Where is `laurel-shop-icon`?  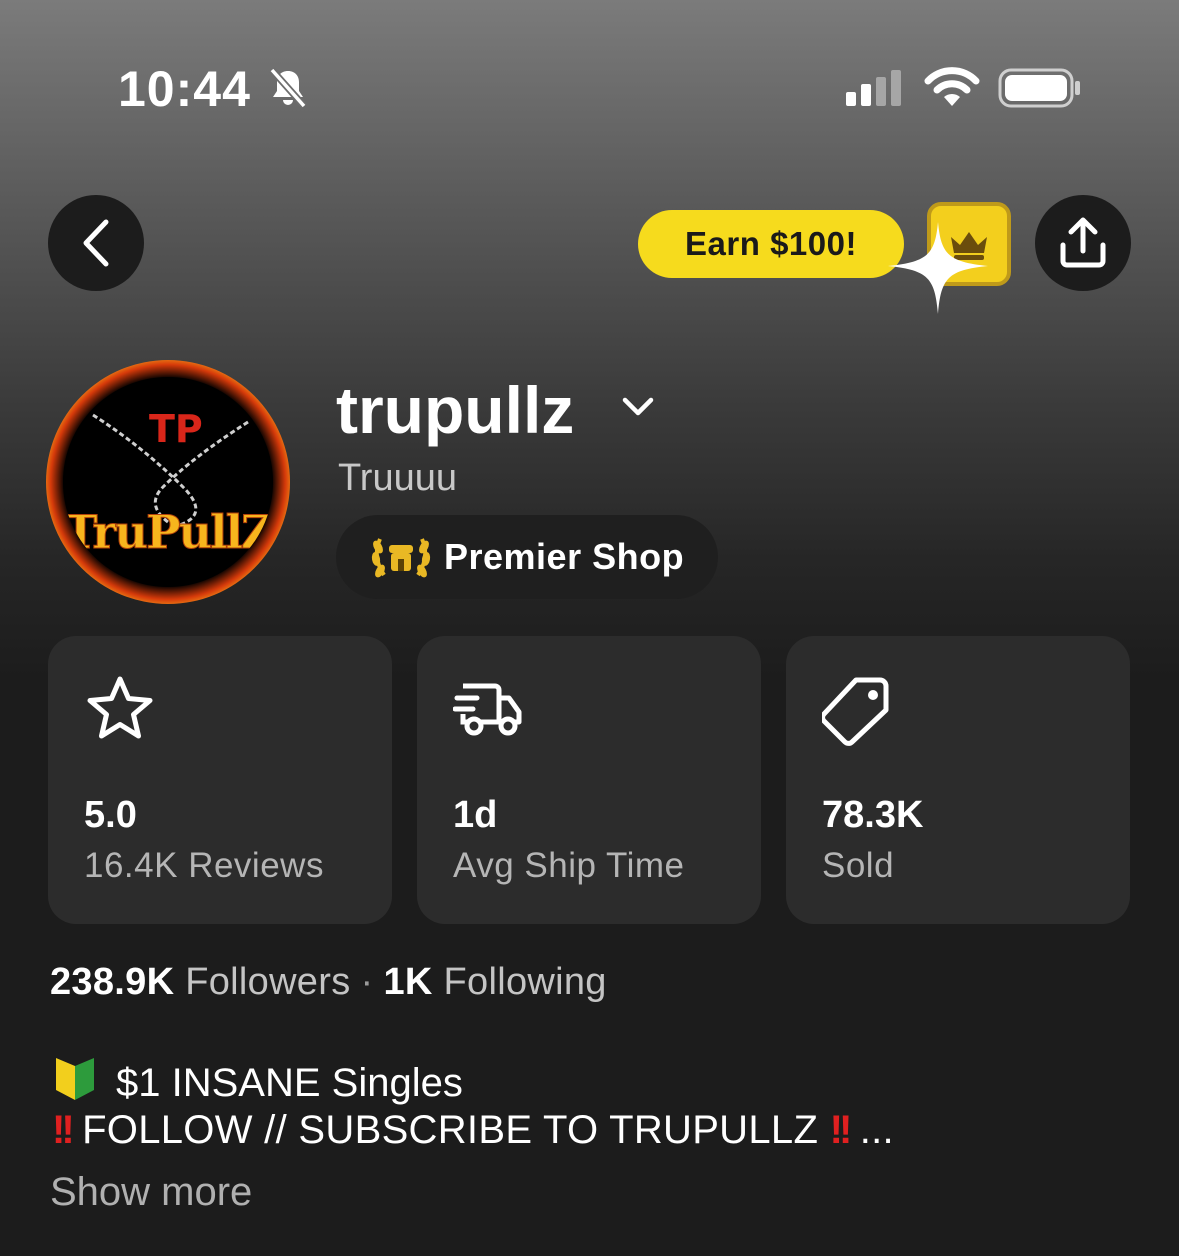 laurel-shop-icon is located at coordinates (401, 558).